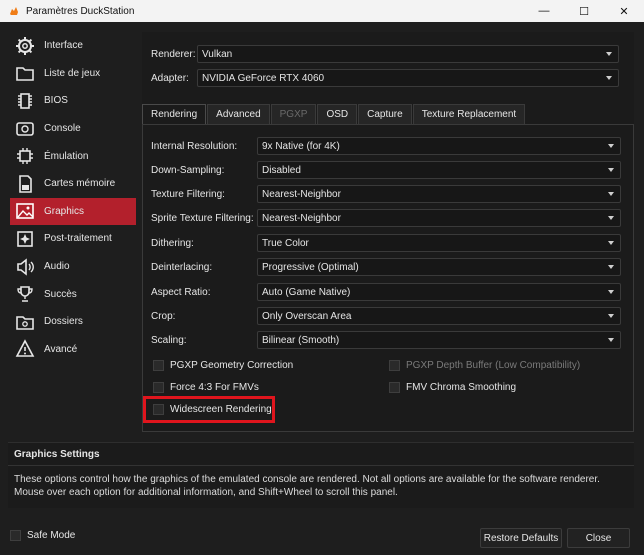 The image size is (644, 555). Describe the element at coordinates (385, 114) in the screenshot. I see `tab-capture: Capture` at that location.